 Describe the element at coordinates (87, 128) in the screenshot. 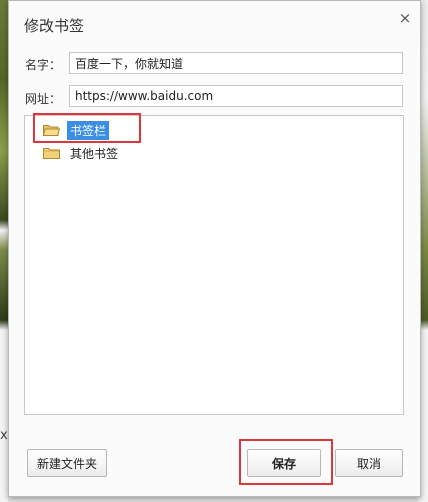

I see `highlight-box-bookmarks-bar` at that location.